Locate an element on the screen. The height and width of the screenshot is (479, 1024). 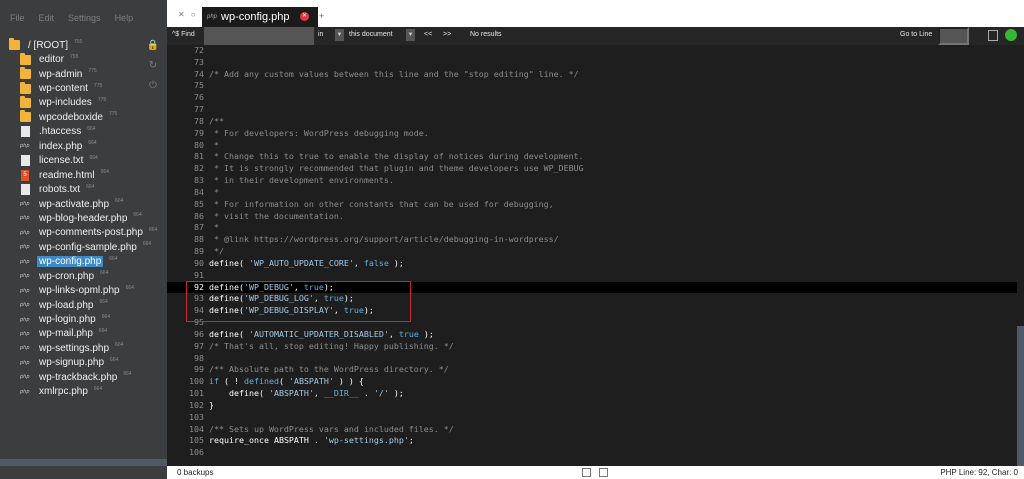
find-prev-button: << is located at coordinates (428, 34).